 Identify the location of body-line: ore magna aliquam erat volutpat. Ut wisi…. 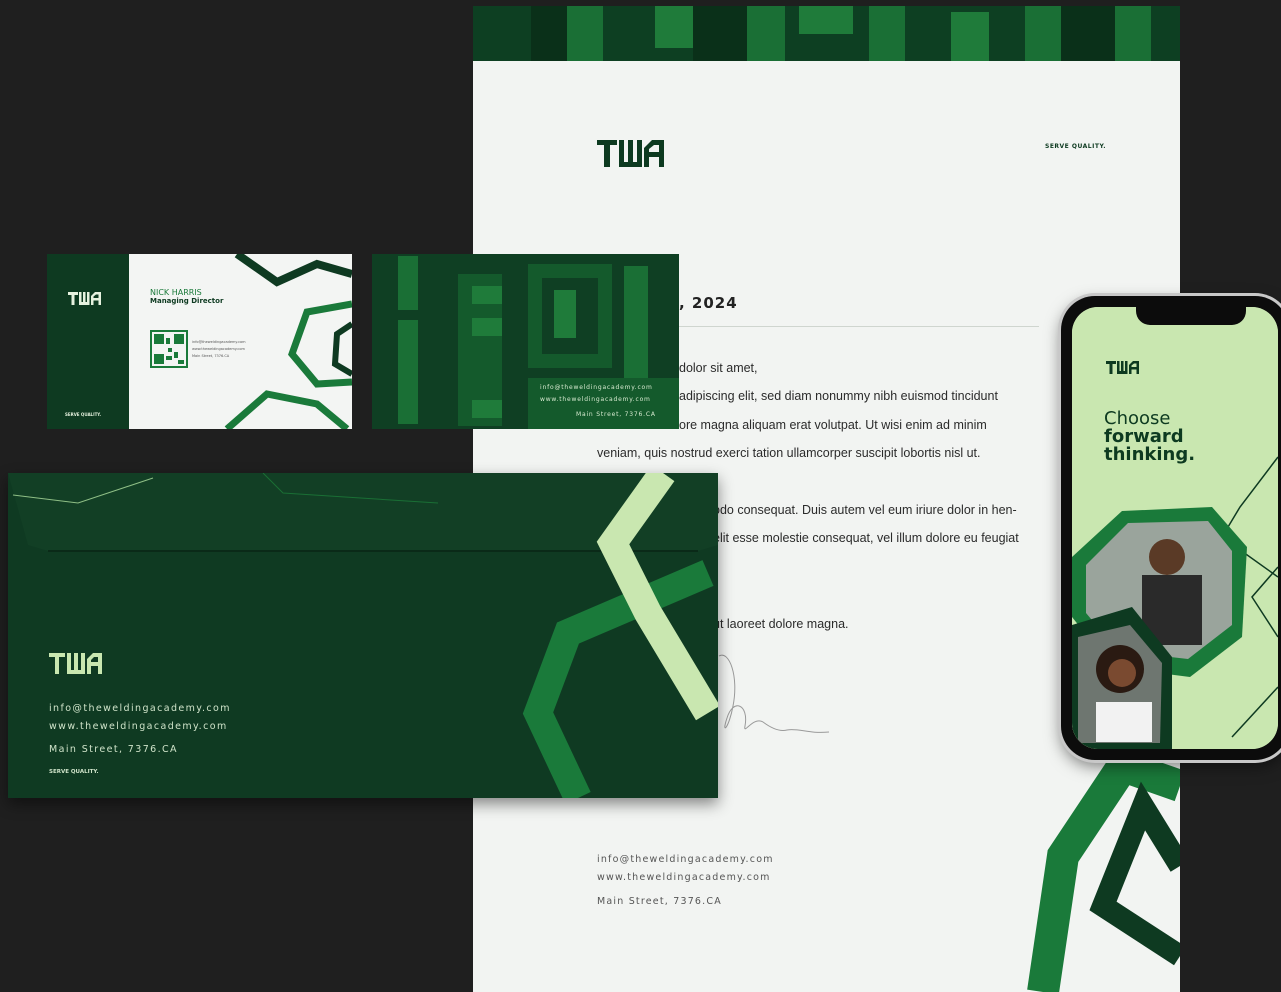
(833, 425).